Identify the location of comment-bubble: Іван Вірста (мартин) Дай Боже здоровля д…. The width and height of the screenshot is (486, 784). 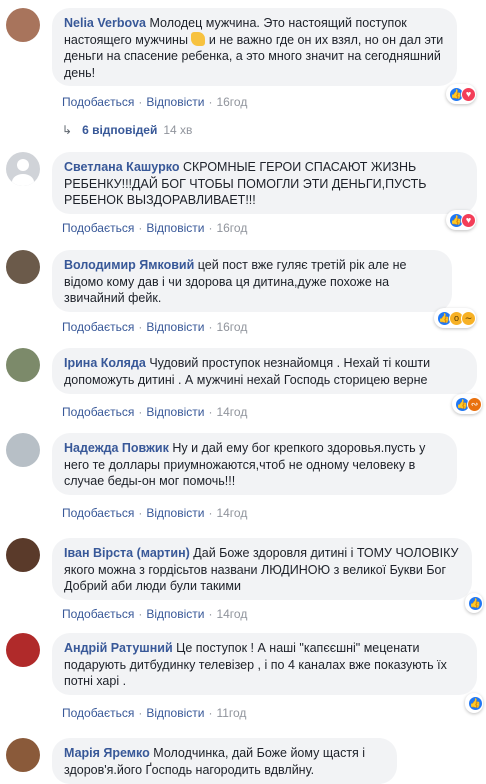
(262, 569).